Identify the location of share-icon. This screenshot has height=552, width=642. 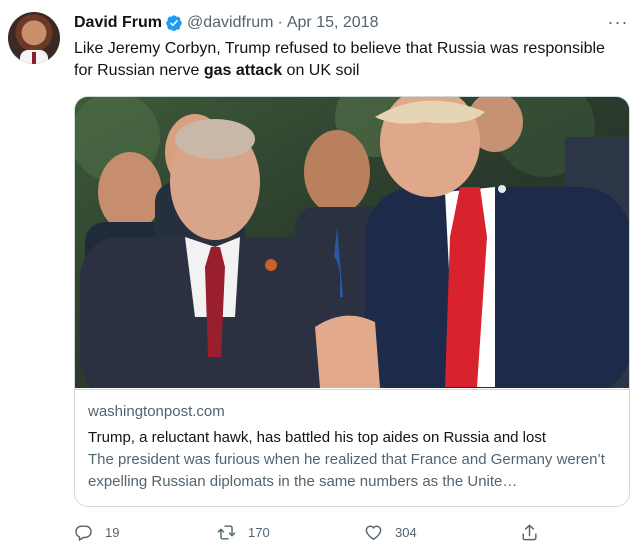
(529, 532).